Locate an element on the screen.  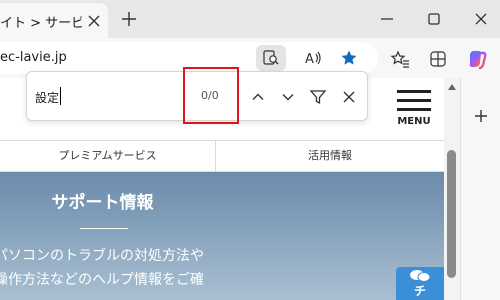
find-next-button is located at coordinates (288, 97).